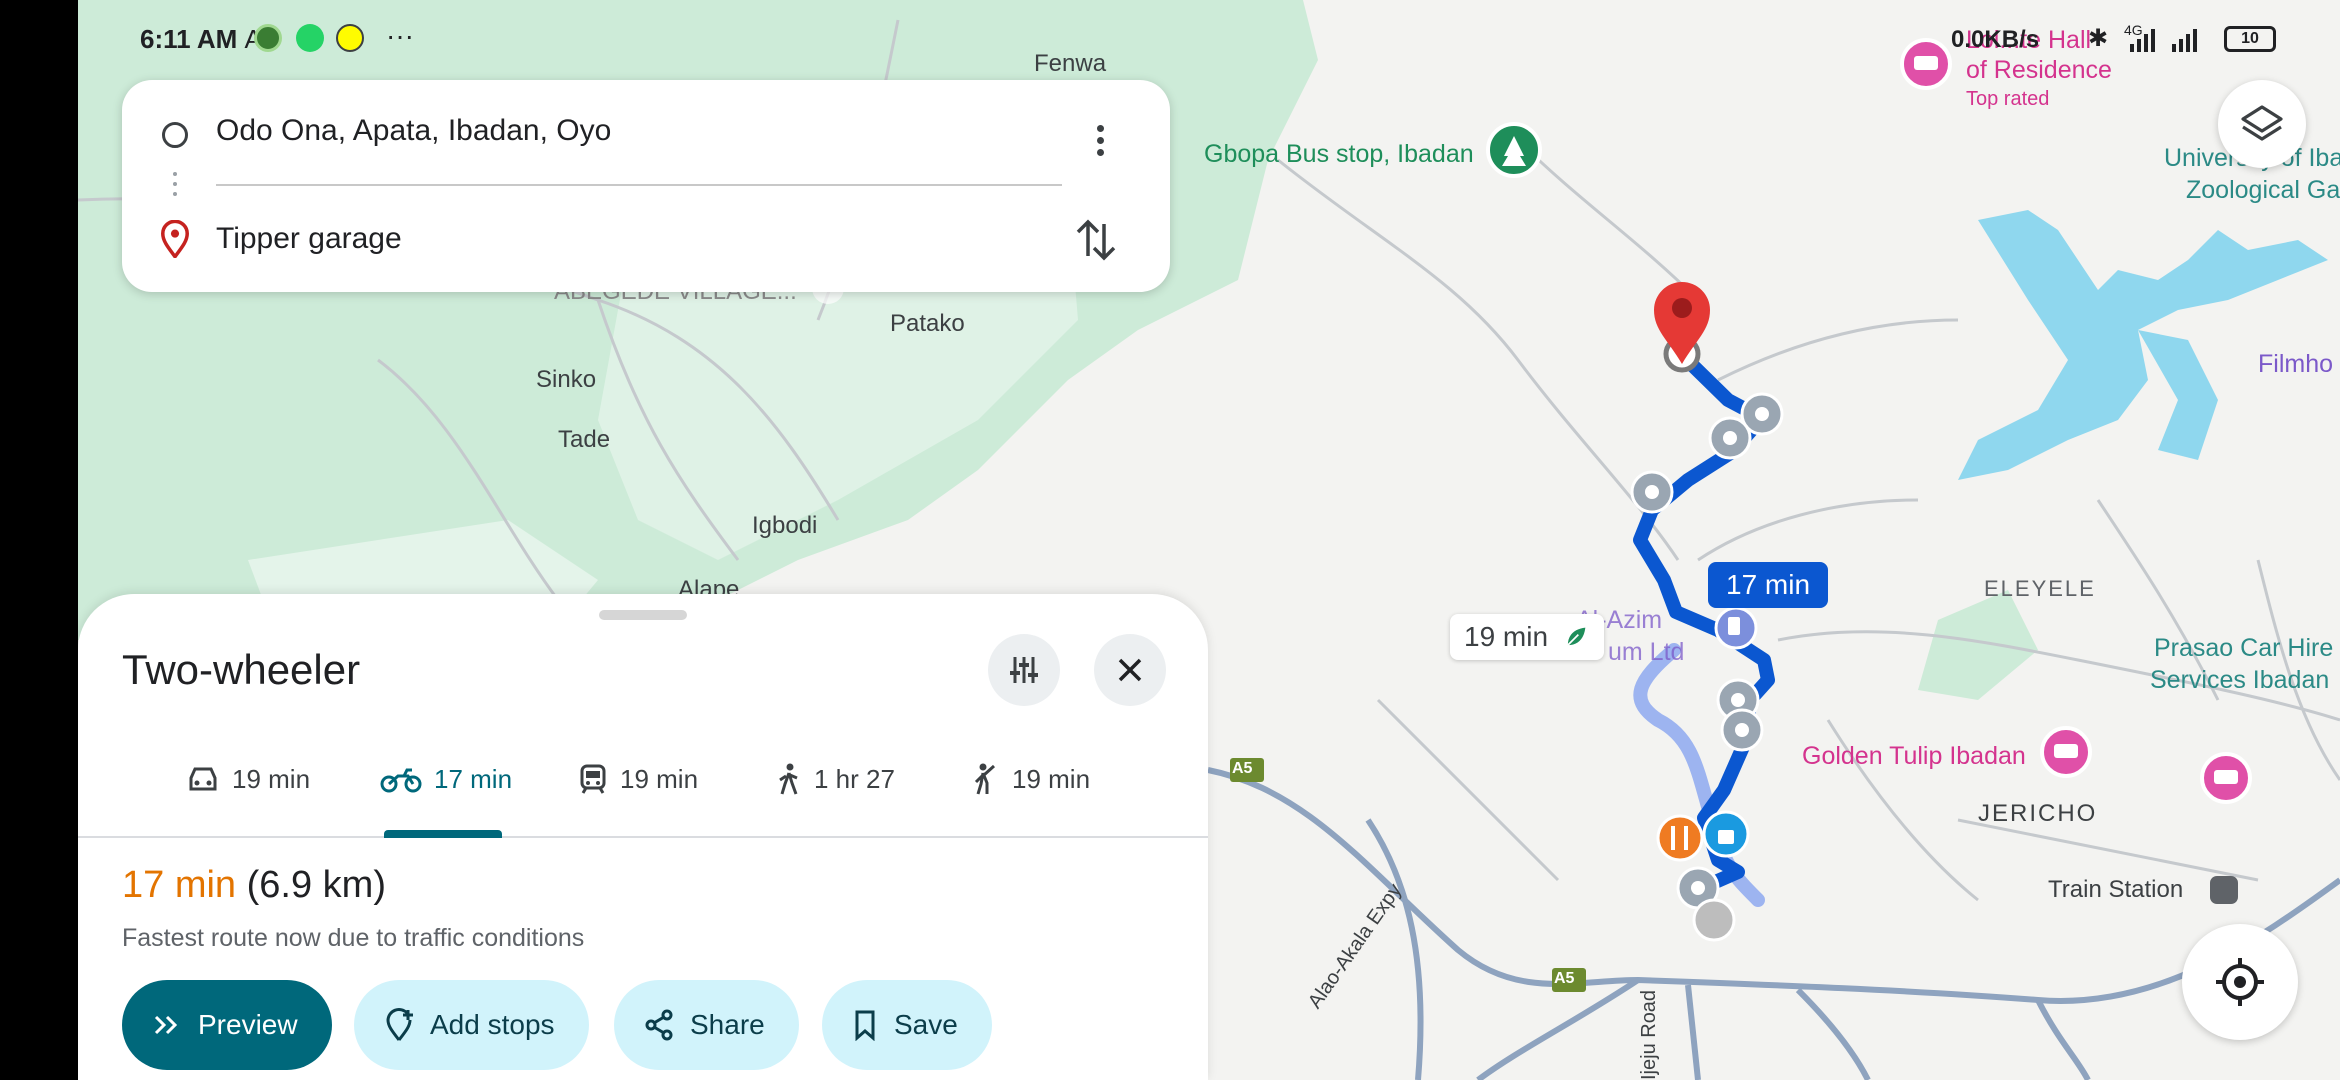 The height and width of the screenshot is (1080, 2340). Describe the element at coordinates (1914, 756) in the screenshot. I see `map-label-golden-tulip: Golden Tulip Ibadan` at that location.